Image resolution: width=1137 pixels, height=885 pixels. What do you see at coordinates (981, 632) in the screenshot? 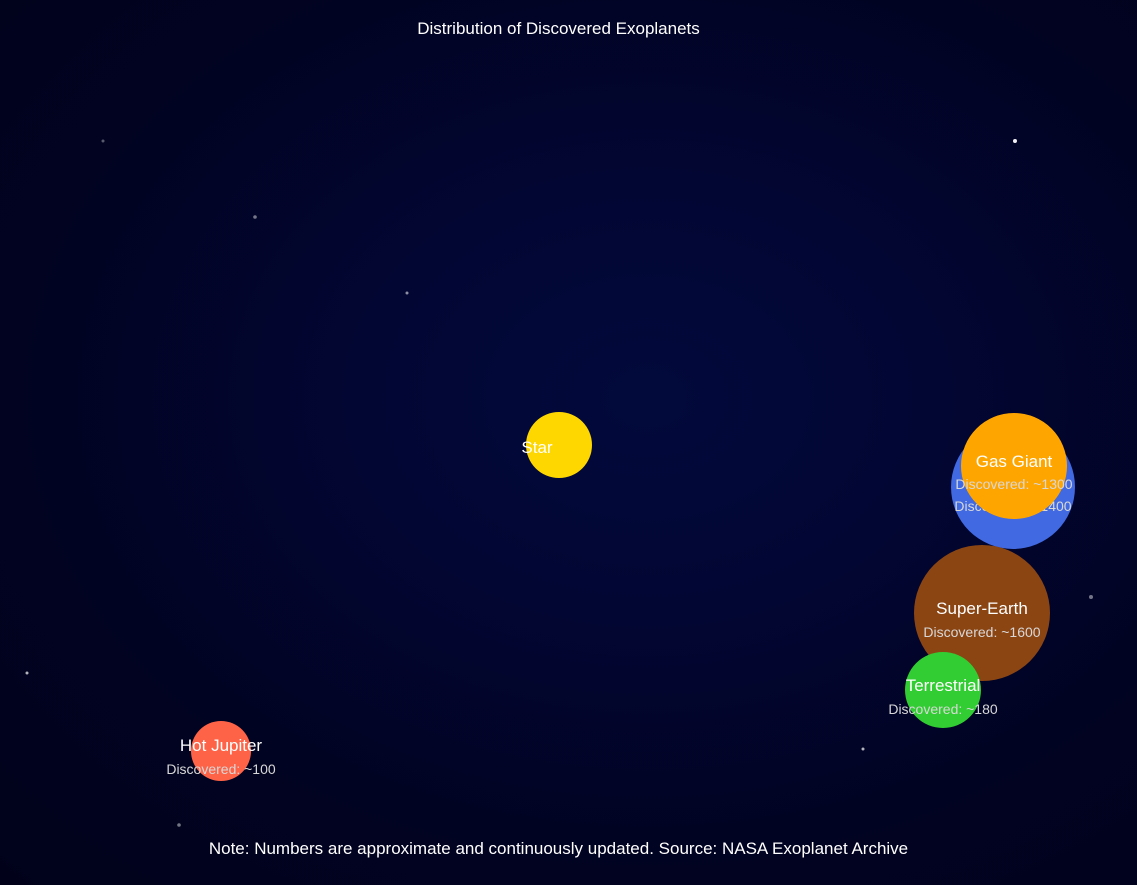
I see `planet-count: Discovered: ~1600` at bounding box center [981, 632].